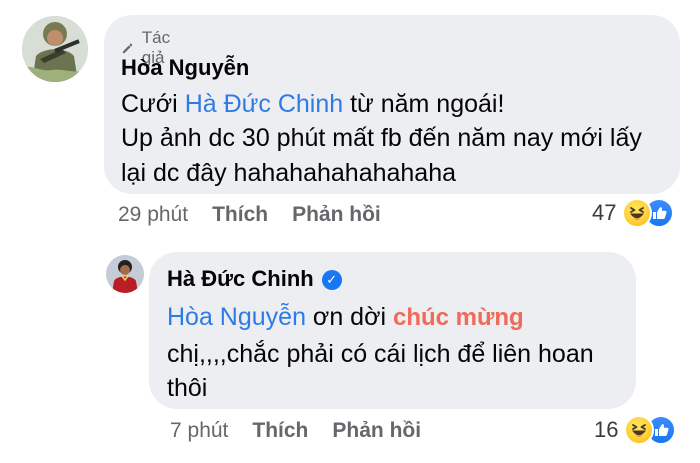  I want to click on comment-actions: 29 phút Thích Phản hồi, so click(249, 215).